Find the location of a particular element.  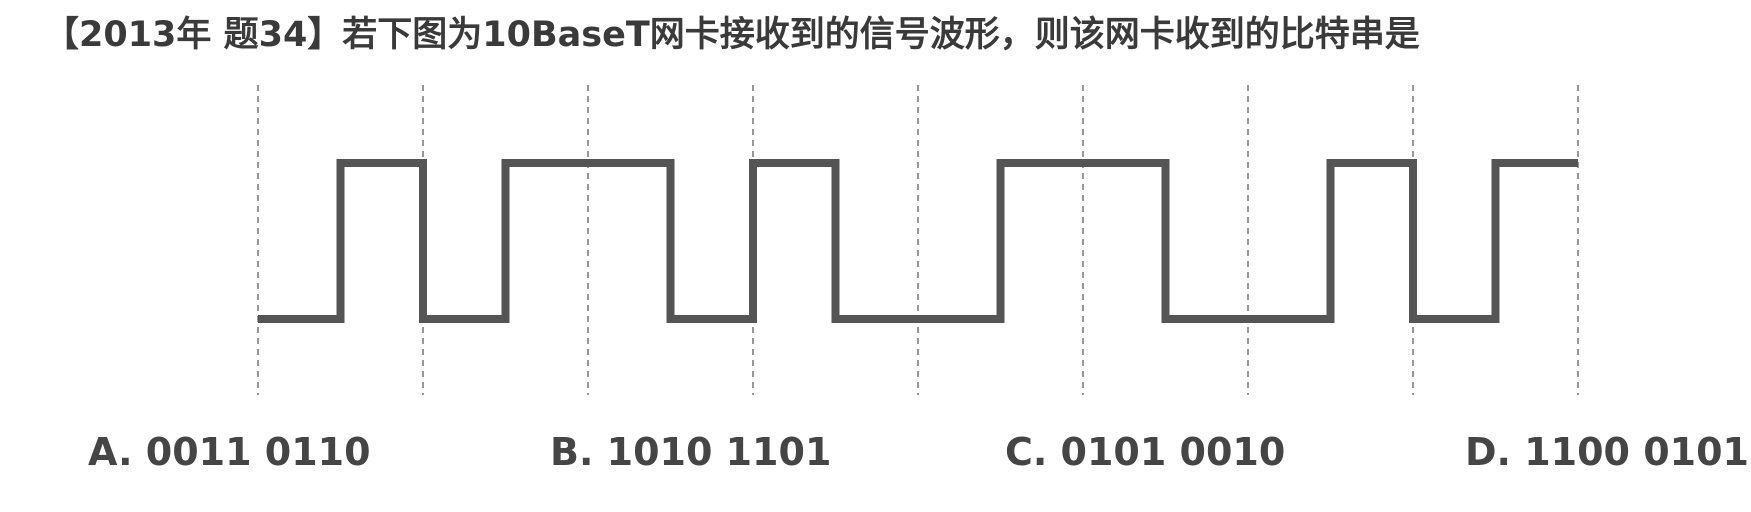

option-c: C. 0101 0010 is located at coordinates (1145, 452).